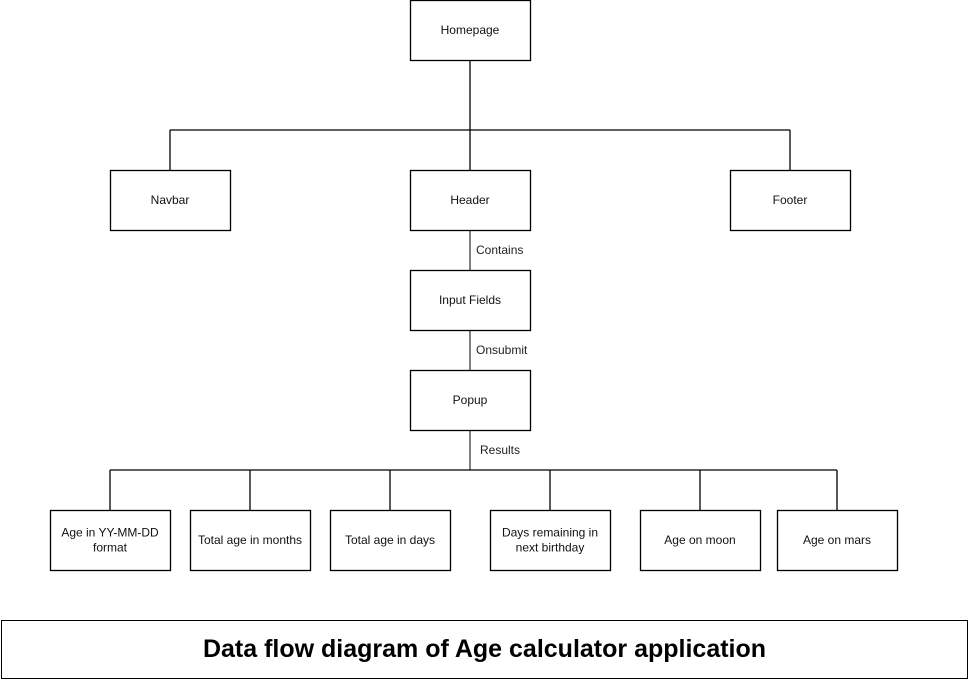 This screenshot has width=971, height=681. I want to click on node-label: Age on mars, so click(837, 540).